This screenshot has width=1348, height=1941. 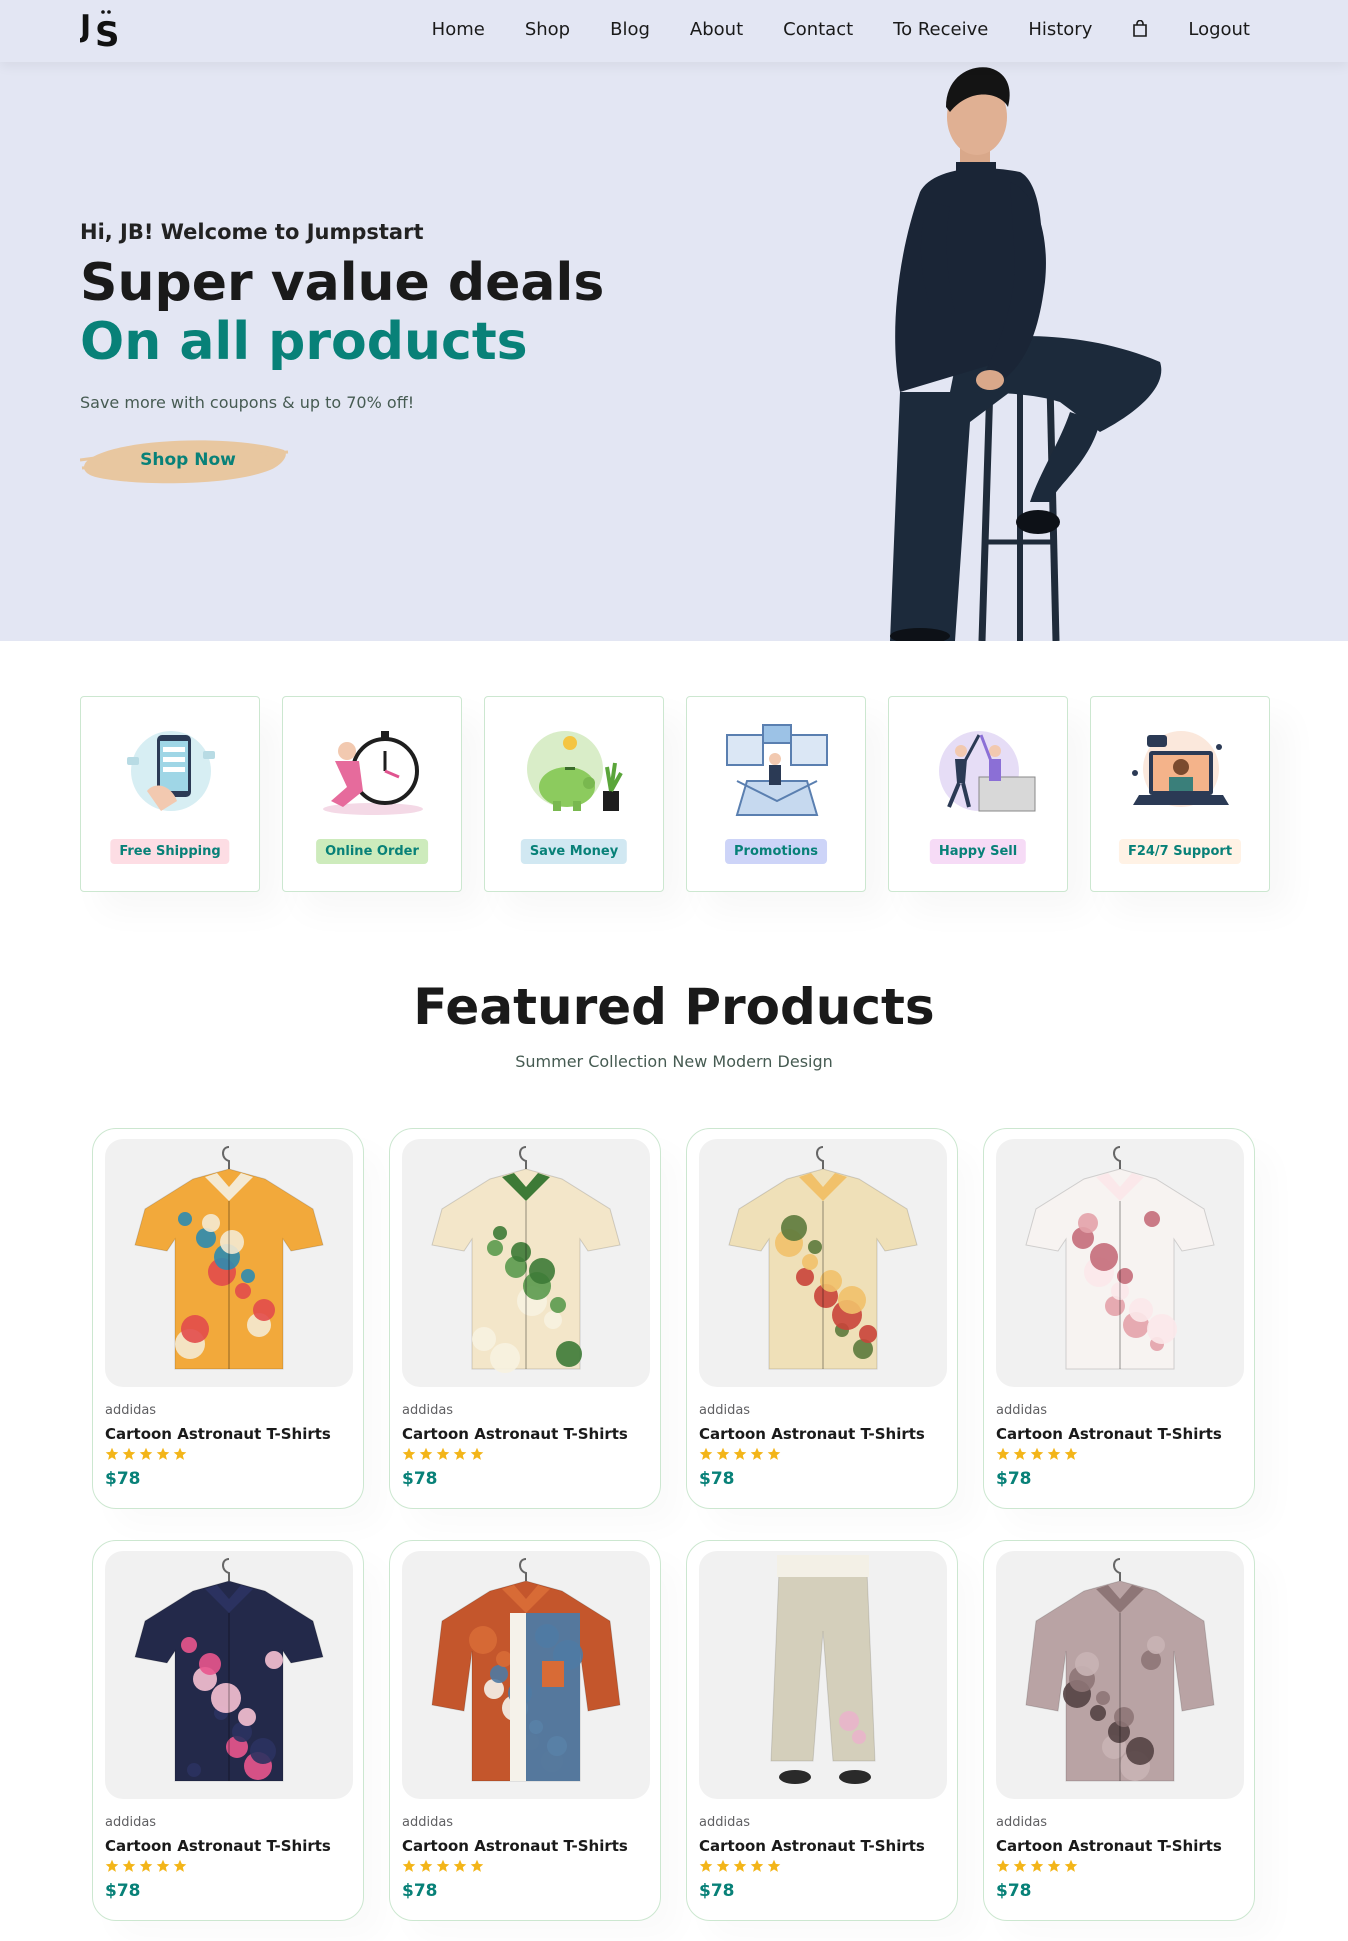 What do you see at coordinates (674, 1007) in the screenshot?
I see `featured-products-title: Featured Products` at bounding box center [674, 1007].